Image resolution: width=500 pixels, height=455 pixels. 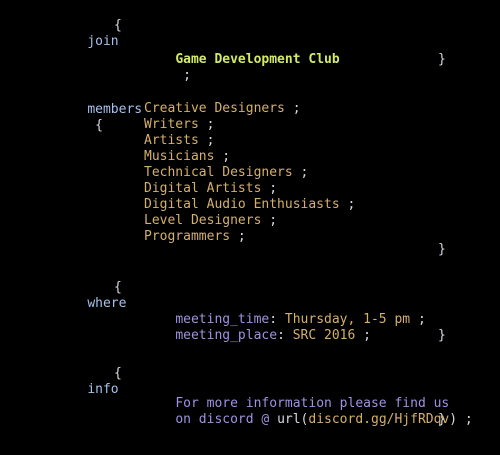 What do you see at coordinates (187, 236) in the screenshot?
I see `member-name: Programmers` at bounding box center [187, 236].